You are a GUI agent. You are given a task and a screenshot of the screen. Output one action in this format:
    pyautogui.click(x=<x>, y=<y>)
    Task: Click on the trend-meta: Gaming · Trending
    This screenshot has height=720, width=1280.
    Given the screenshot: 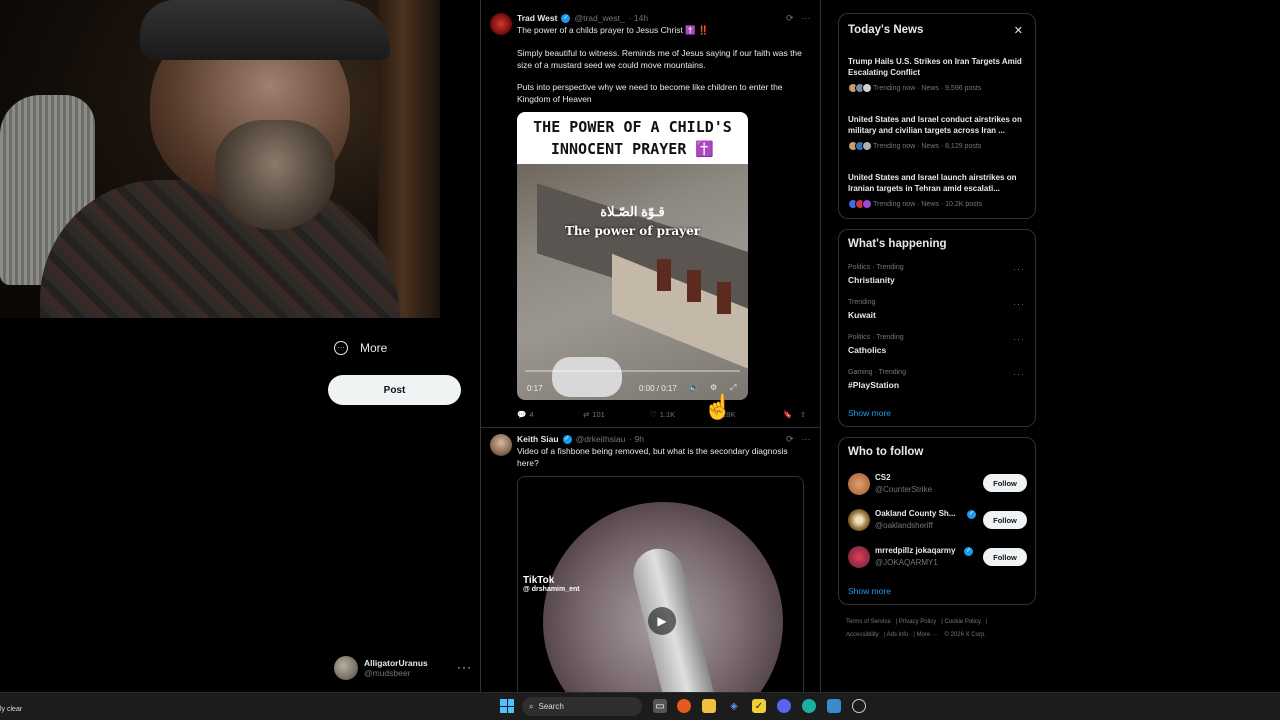 What is the action you would take?
    pyautogui.click(x=877, y=372)
    